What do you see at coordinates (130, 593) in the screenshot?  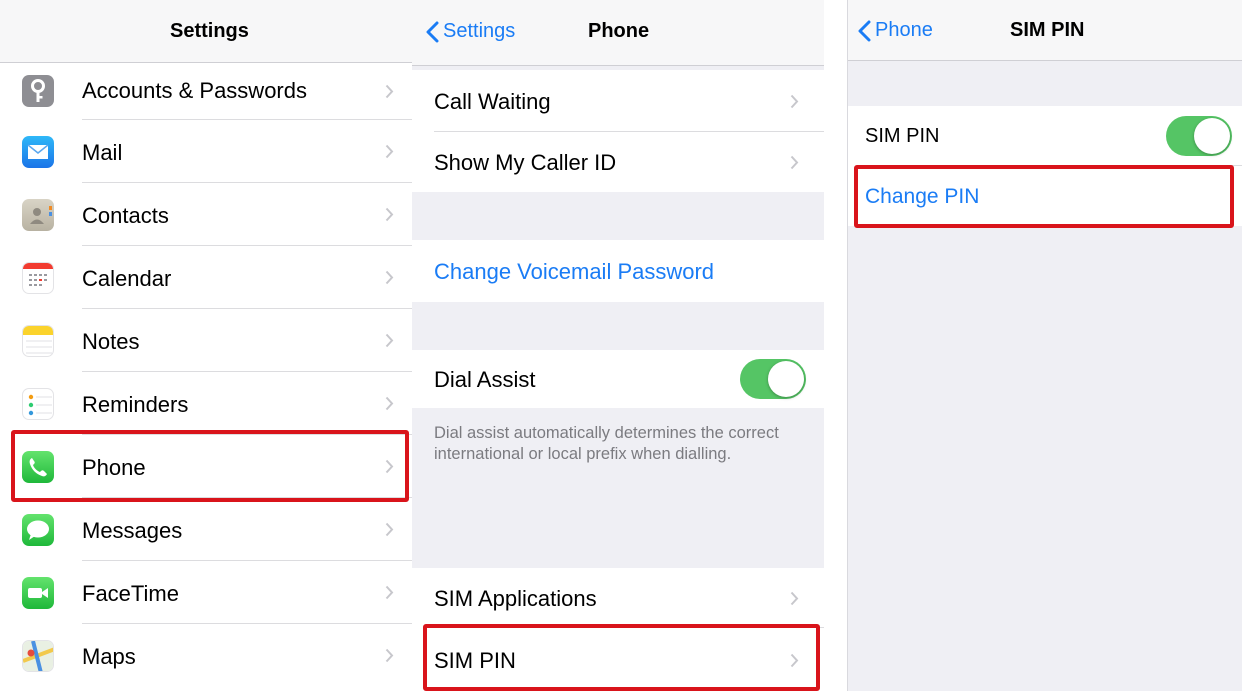 I see `settings-item-label: FaceTime` at bounding box center [130, 593].